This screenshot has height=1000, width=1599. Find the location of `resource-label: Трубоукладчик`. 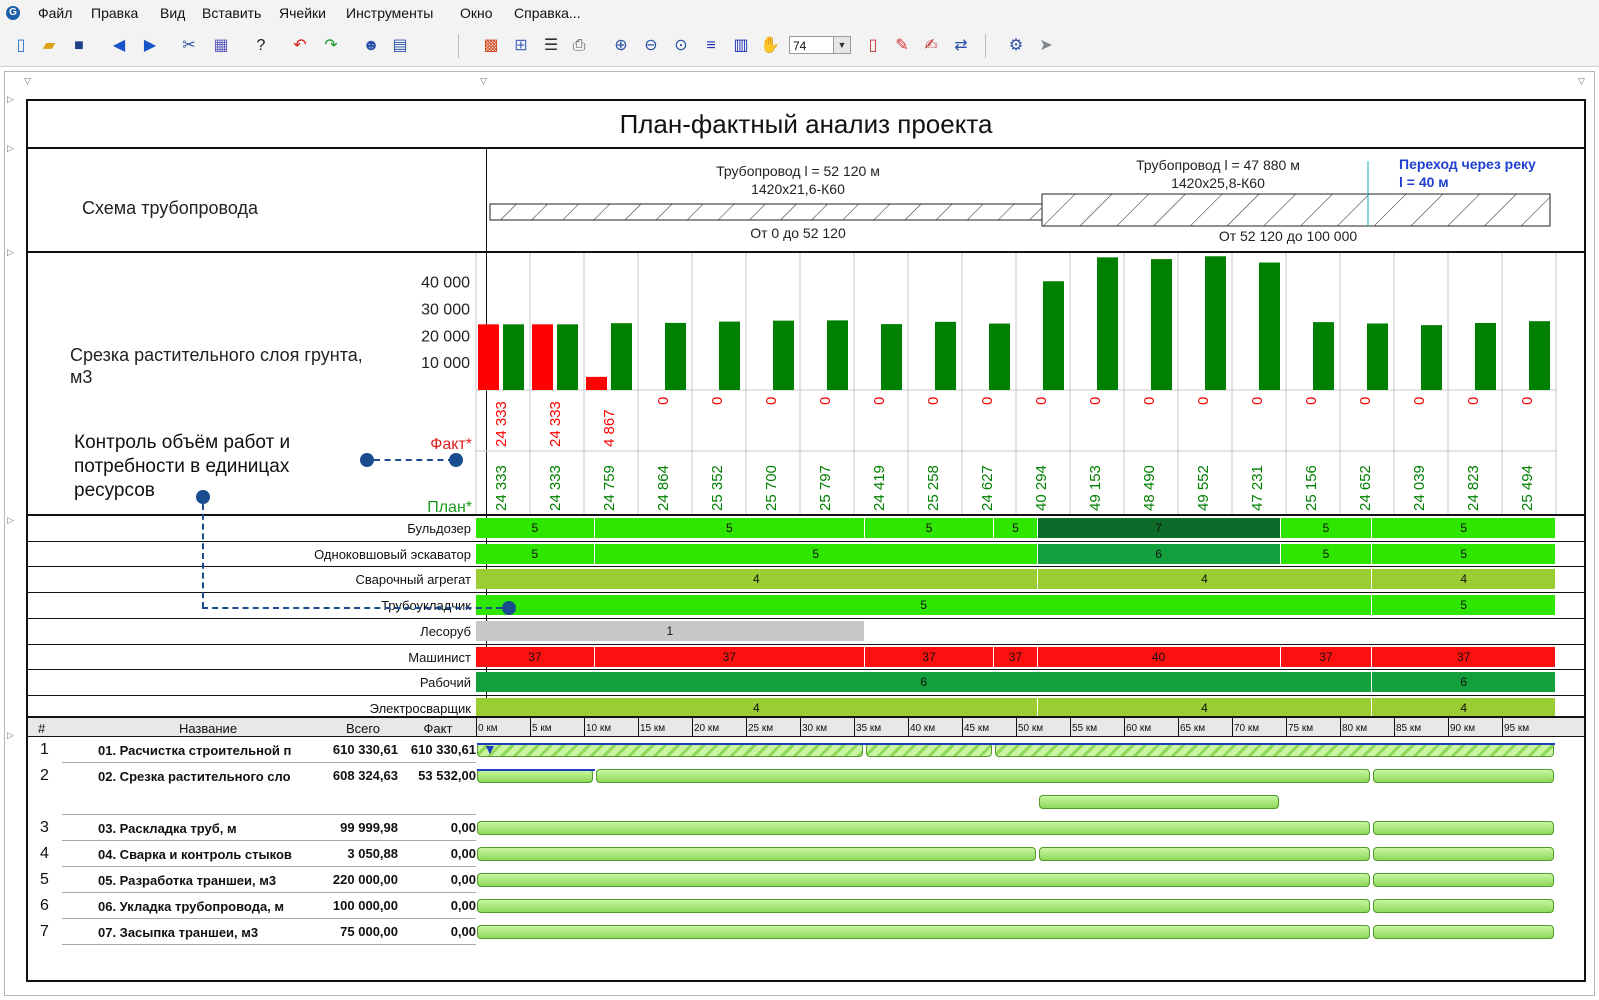

resource-label: Трубоукладчик is located at coordinates (426, 606).